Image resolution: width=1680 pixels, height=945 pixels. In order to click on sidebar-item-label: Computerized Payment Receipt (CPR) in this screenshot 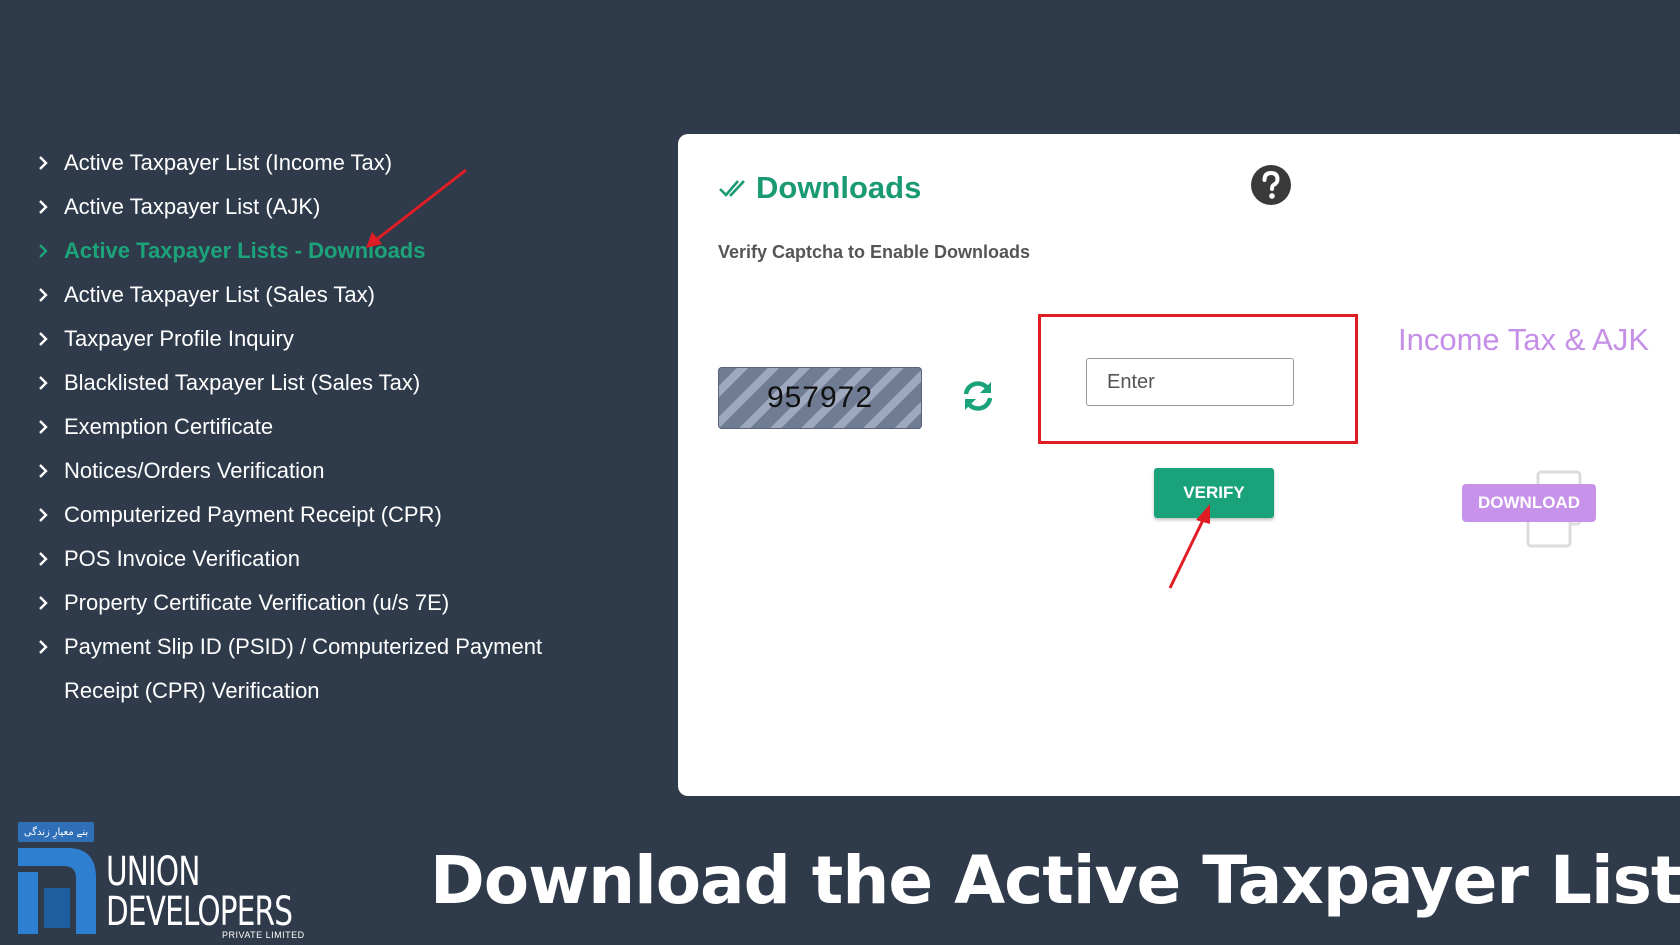, I will do `click(253, 514)`.